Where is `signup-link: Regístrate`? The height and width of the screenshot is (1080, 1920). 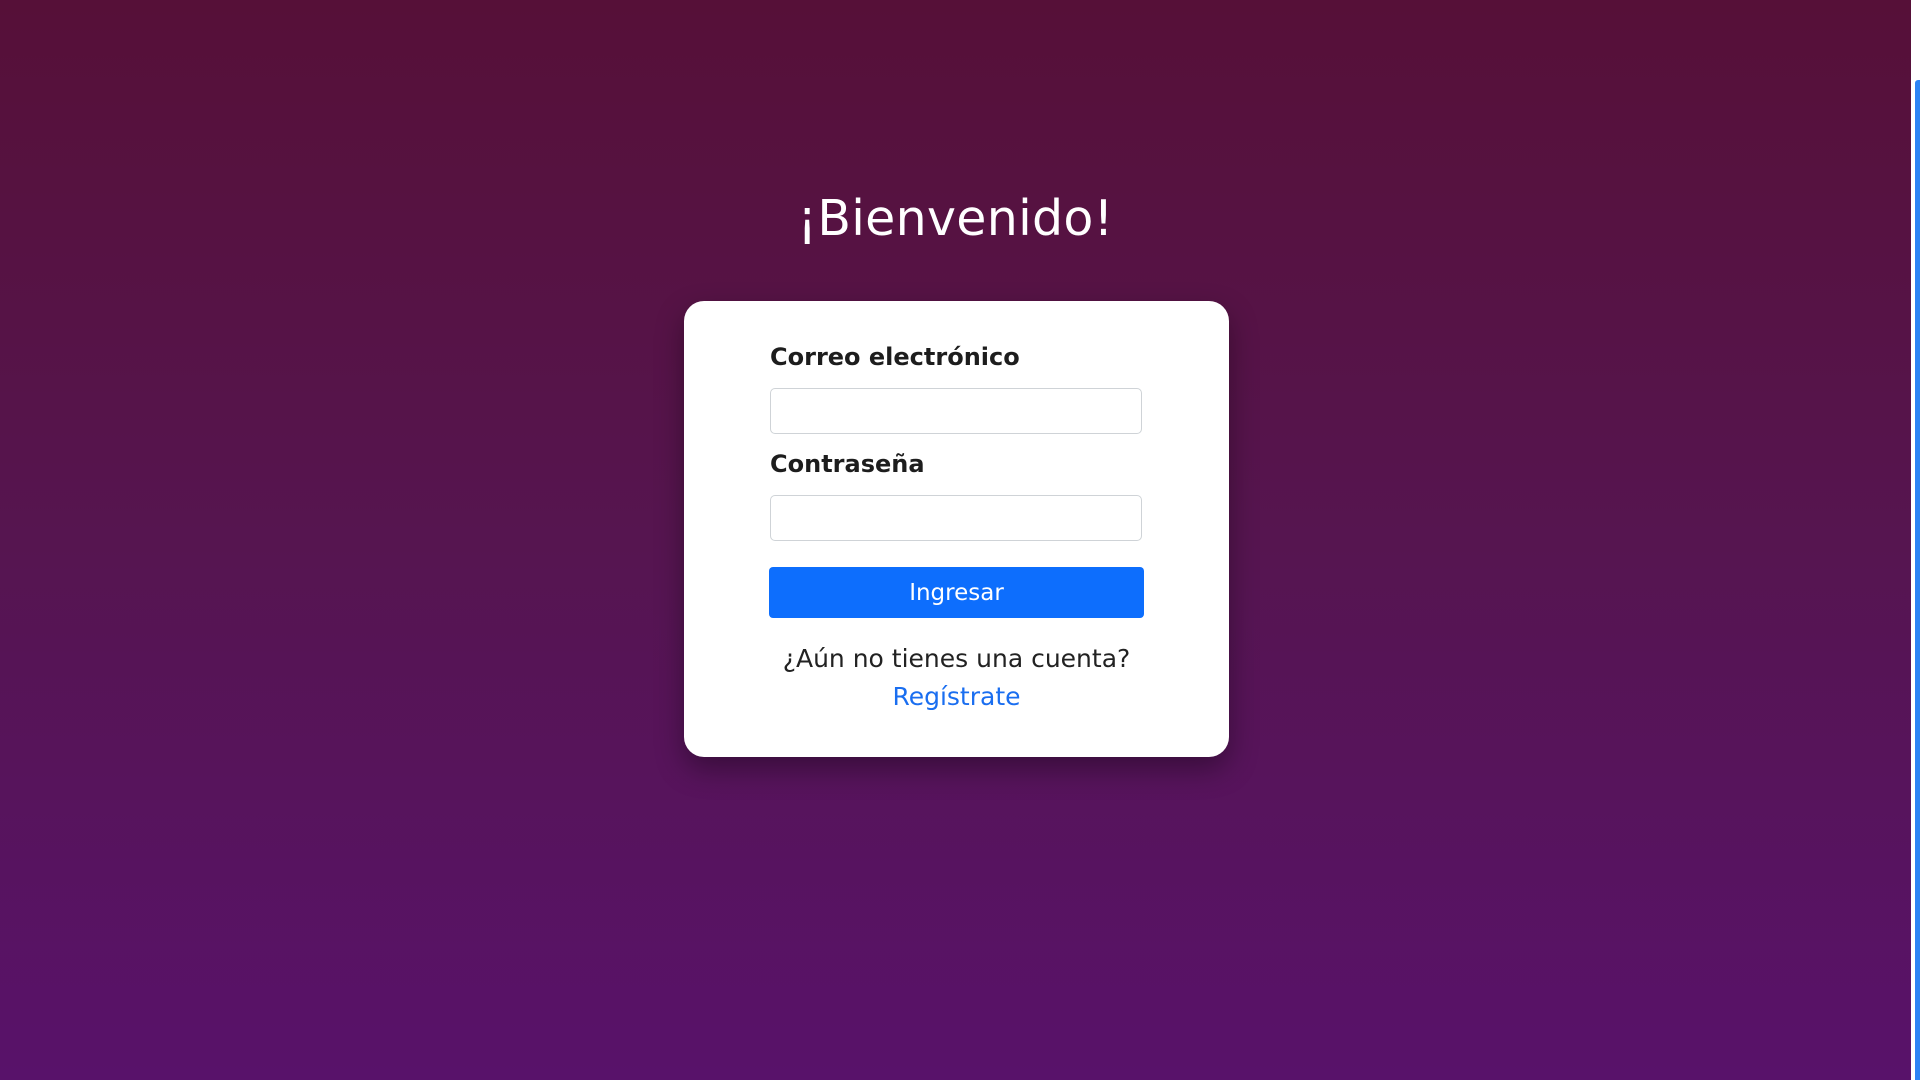 signup-link: Regístrate is located at coordinates (956, 696).